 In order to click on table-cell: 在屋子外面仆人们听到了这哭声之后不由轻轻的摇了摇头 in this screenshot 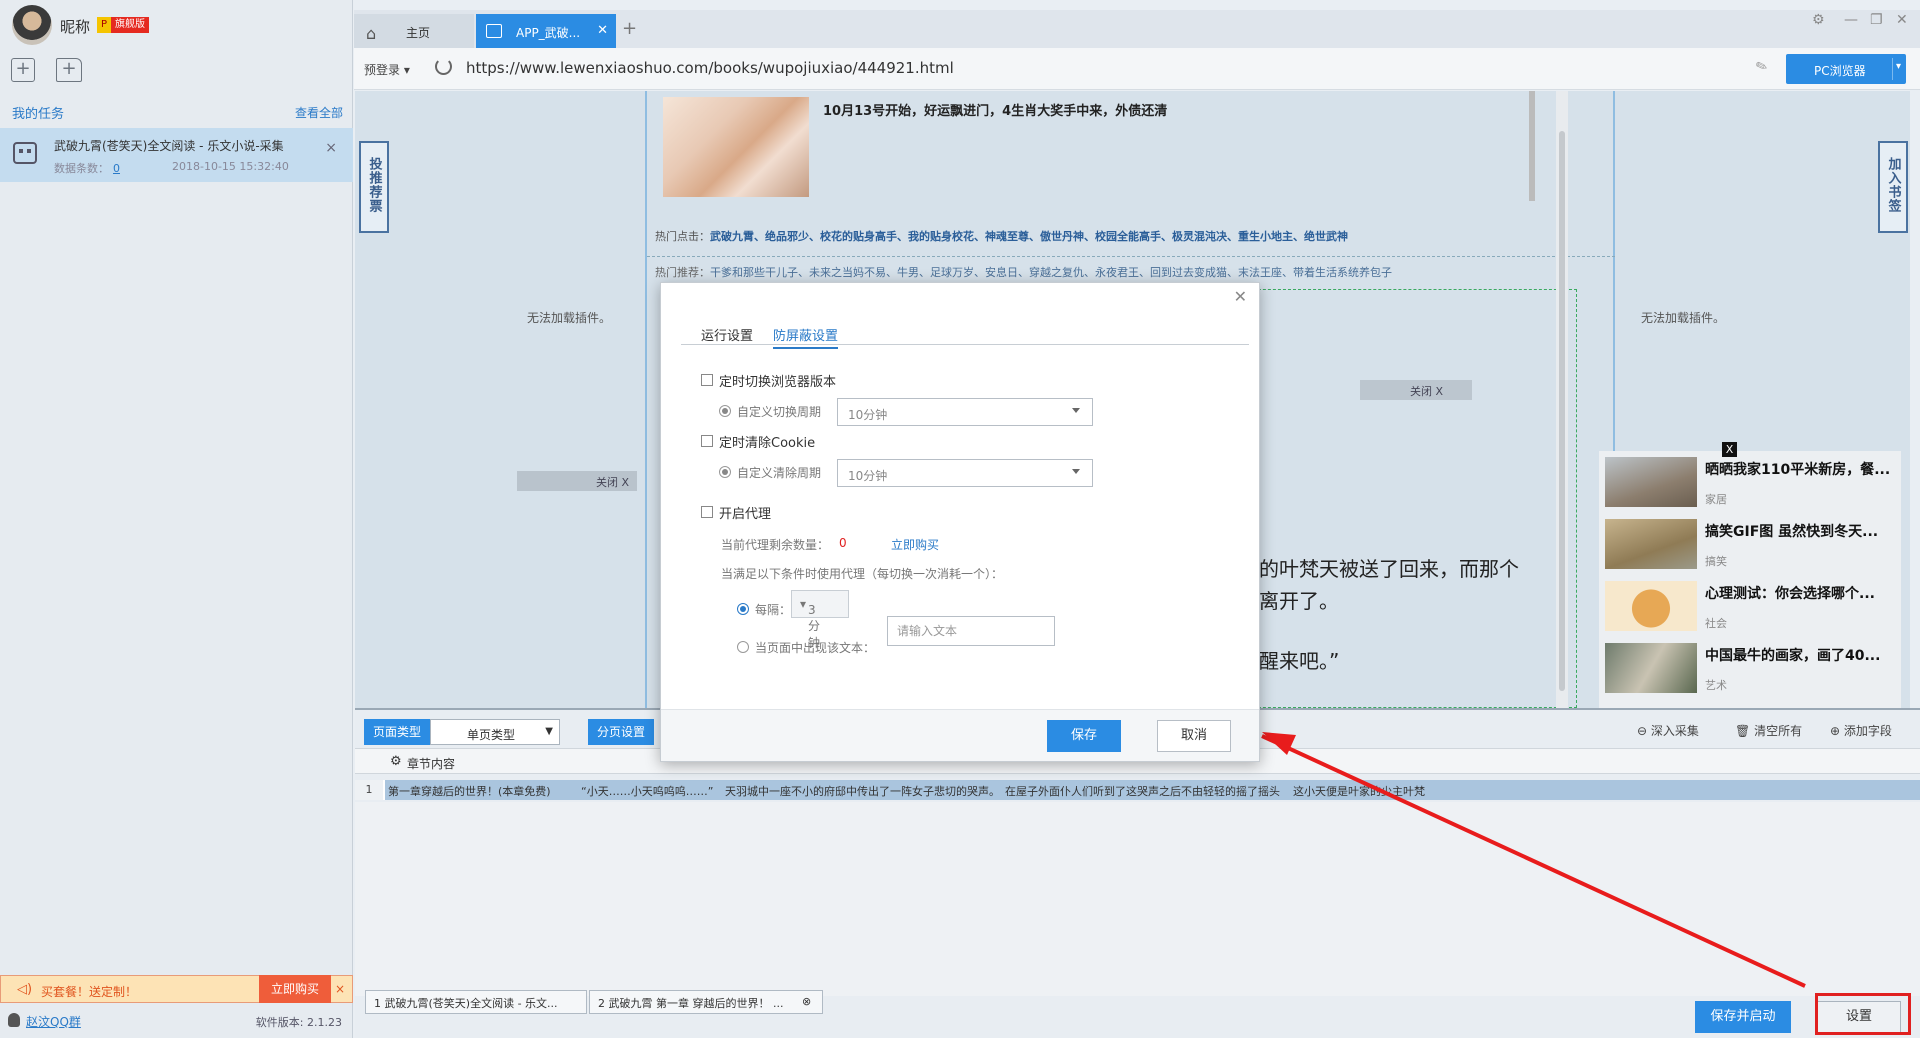, I will do `click(1142, 791)`.